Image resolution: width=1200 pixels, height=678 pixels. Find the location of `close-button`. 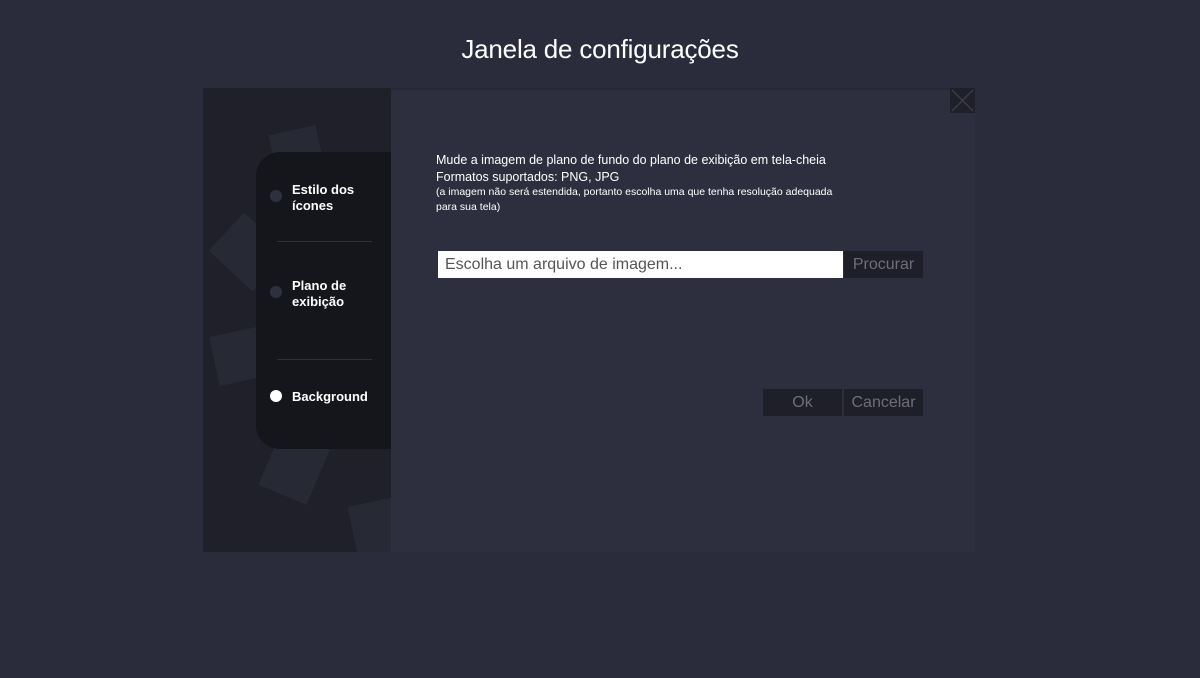

close-button is located at coordinates (962, 100).